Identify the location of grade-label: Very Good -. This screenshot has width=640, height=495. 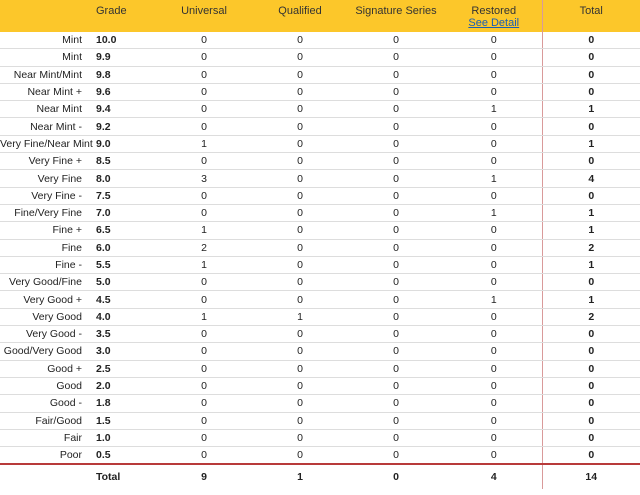
(48, 334).